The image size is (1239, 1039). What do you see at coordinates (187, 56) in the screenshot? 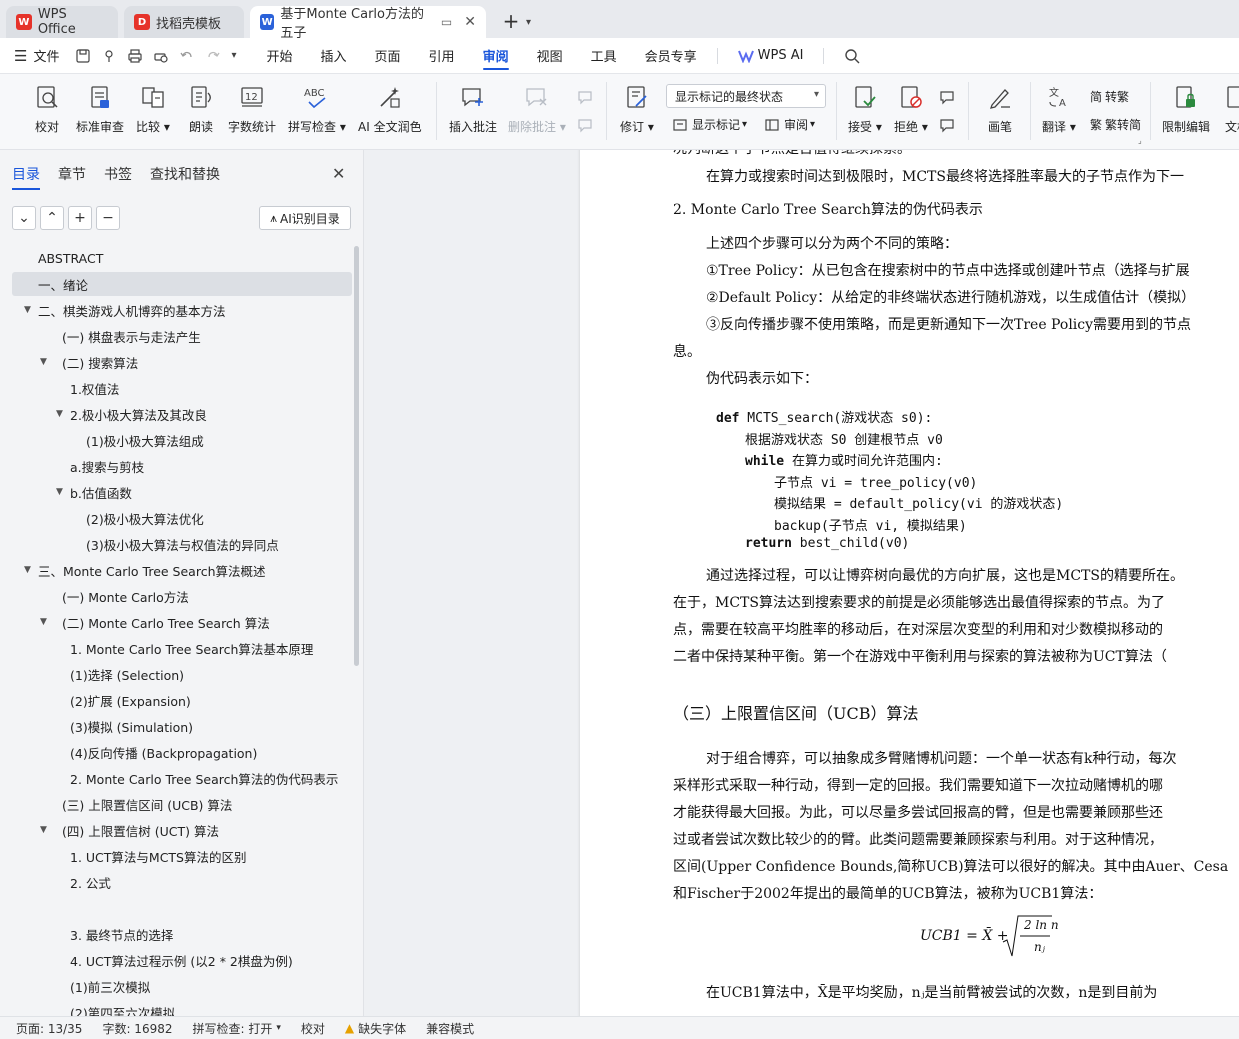
I see `undo-icon` at bounding box center [187, 56].